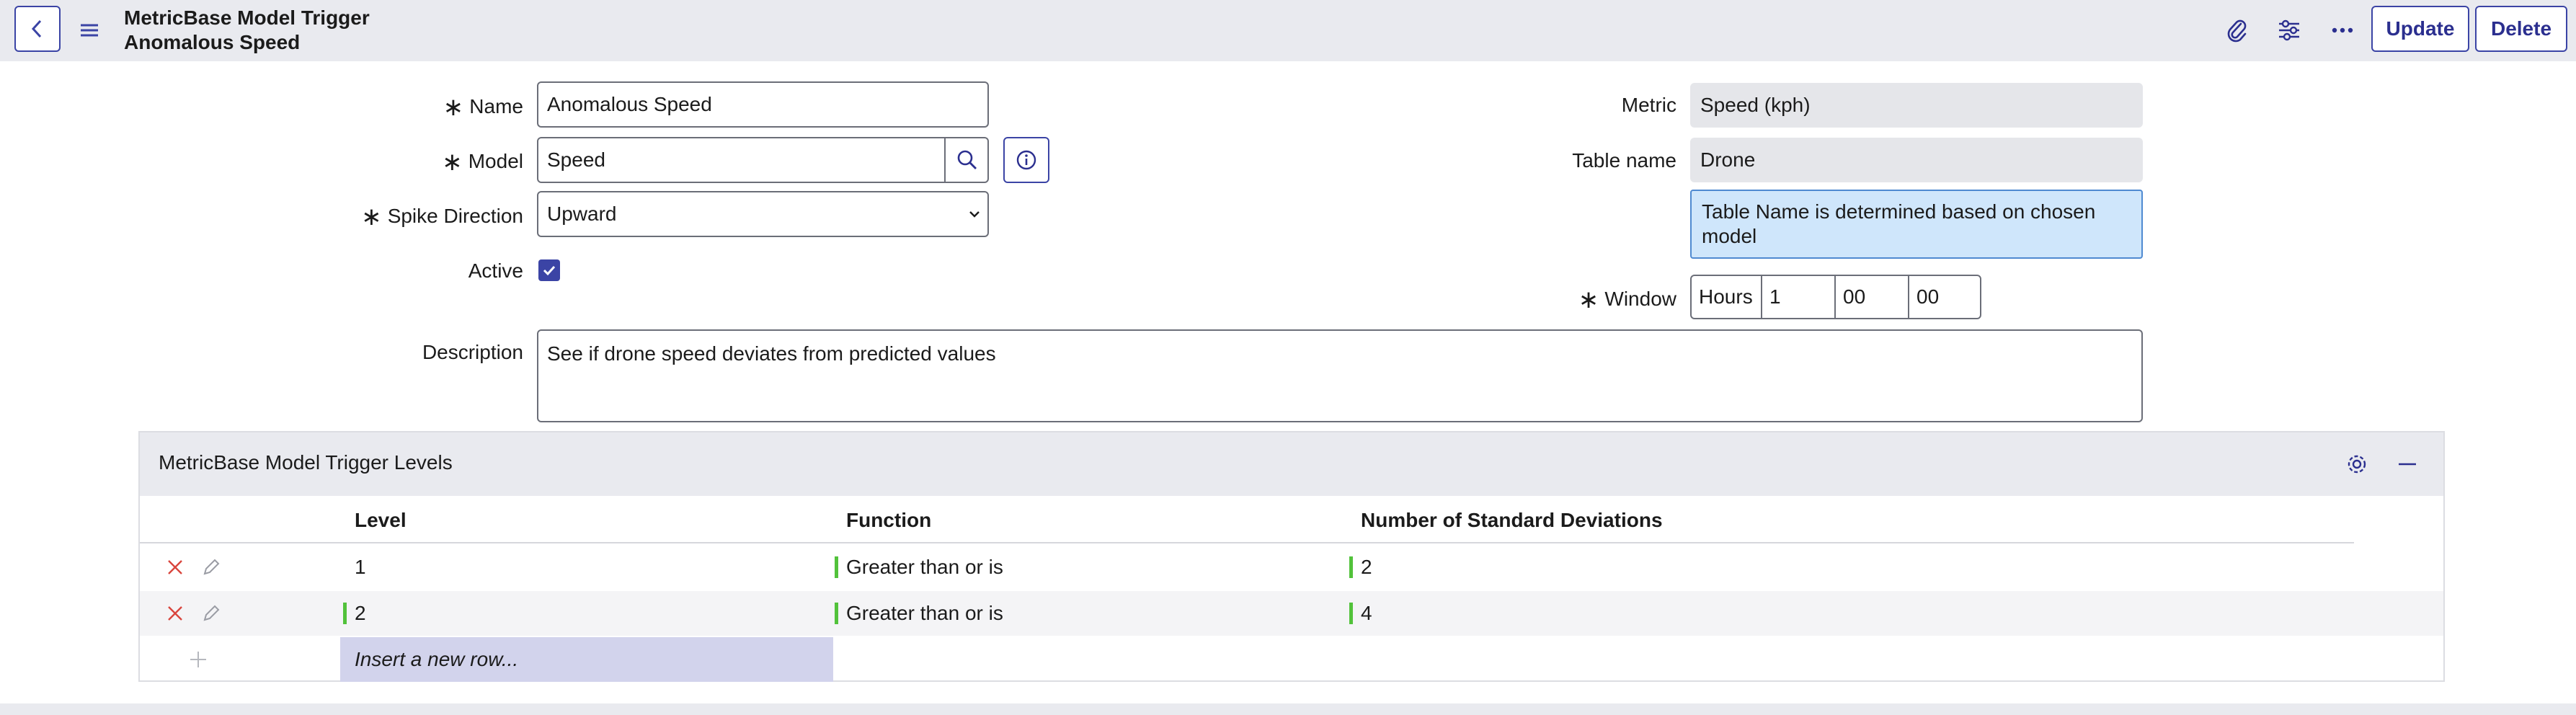 The width and height of the screenshot is (2576, 715). I want to click on active-field-label: Active, so click(495, 270).